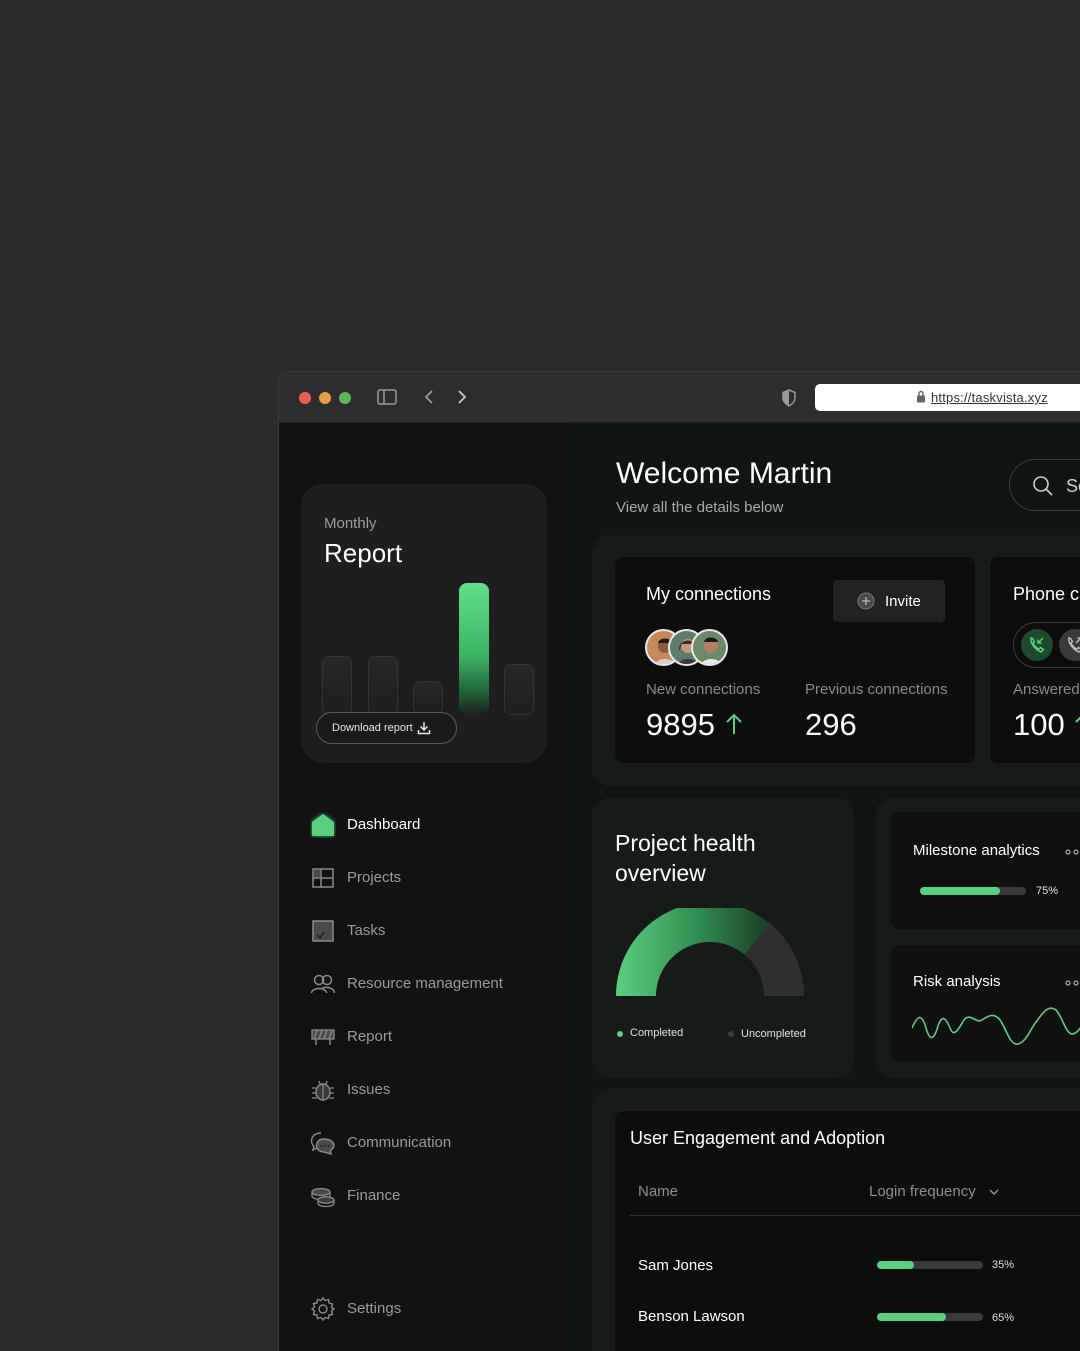 This screenshot has height=1351, width=1080. I want to click on sidebar-item-label: Dashboard, so click(384, 824).